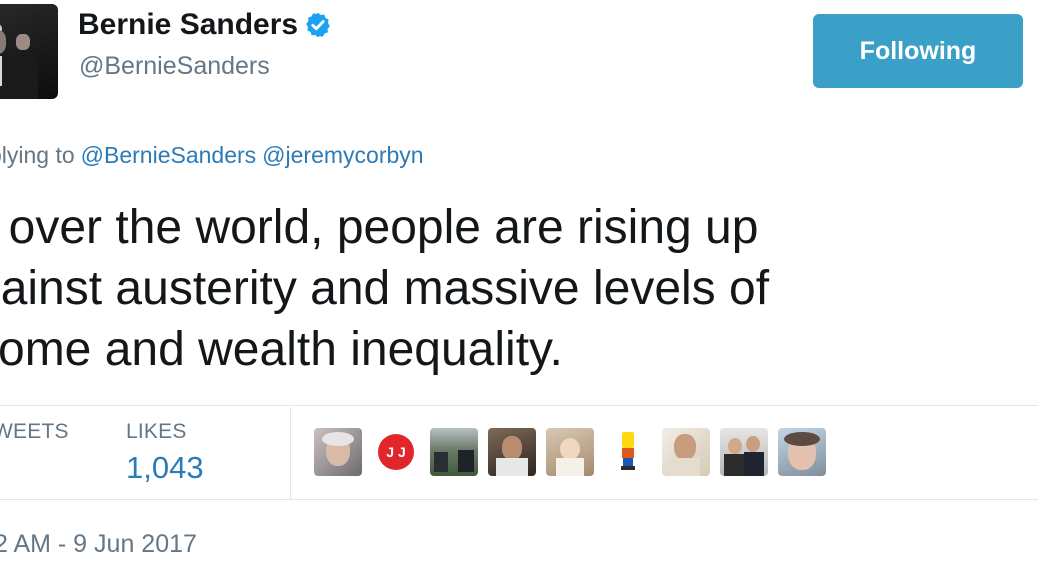  I want to click on avatar-suit, so click(19, 77).